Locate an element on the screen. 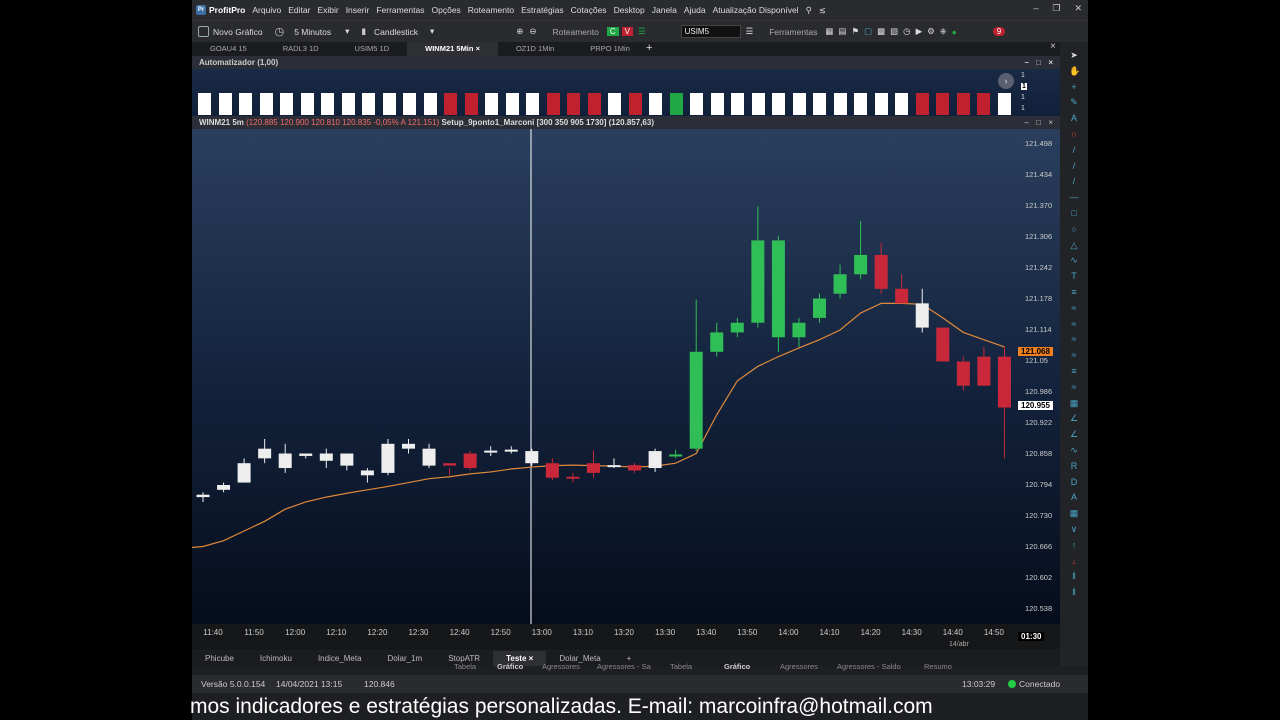 The width and height of the screenshot is (1280, 720). price-marker-label: 121.068 is located at coordinates (1035, 351).